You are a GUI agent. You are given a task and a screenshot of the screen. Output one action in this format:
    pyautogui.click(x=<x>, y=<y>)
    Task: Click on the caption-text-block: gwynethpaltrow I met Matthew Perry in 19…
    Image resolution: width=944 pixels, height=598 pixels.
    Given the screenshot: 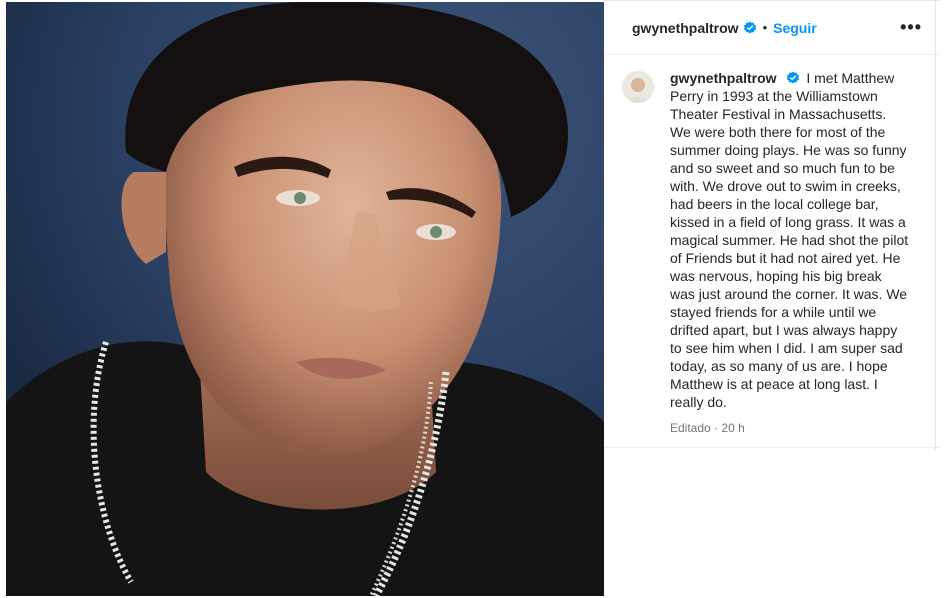 What is the action you would take?
    pyautogui.click(x=790, y=240)
    